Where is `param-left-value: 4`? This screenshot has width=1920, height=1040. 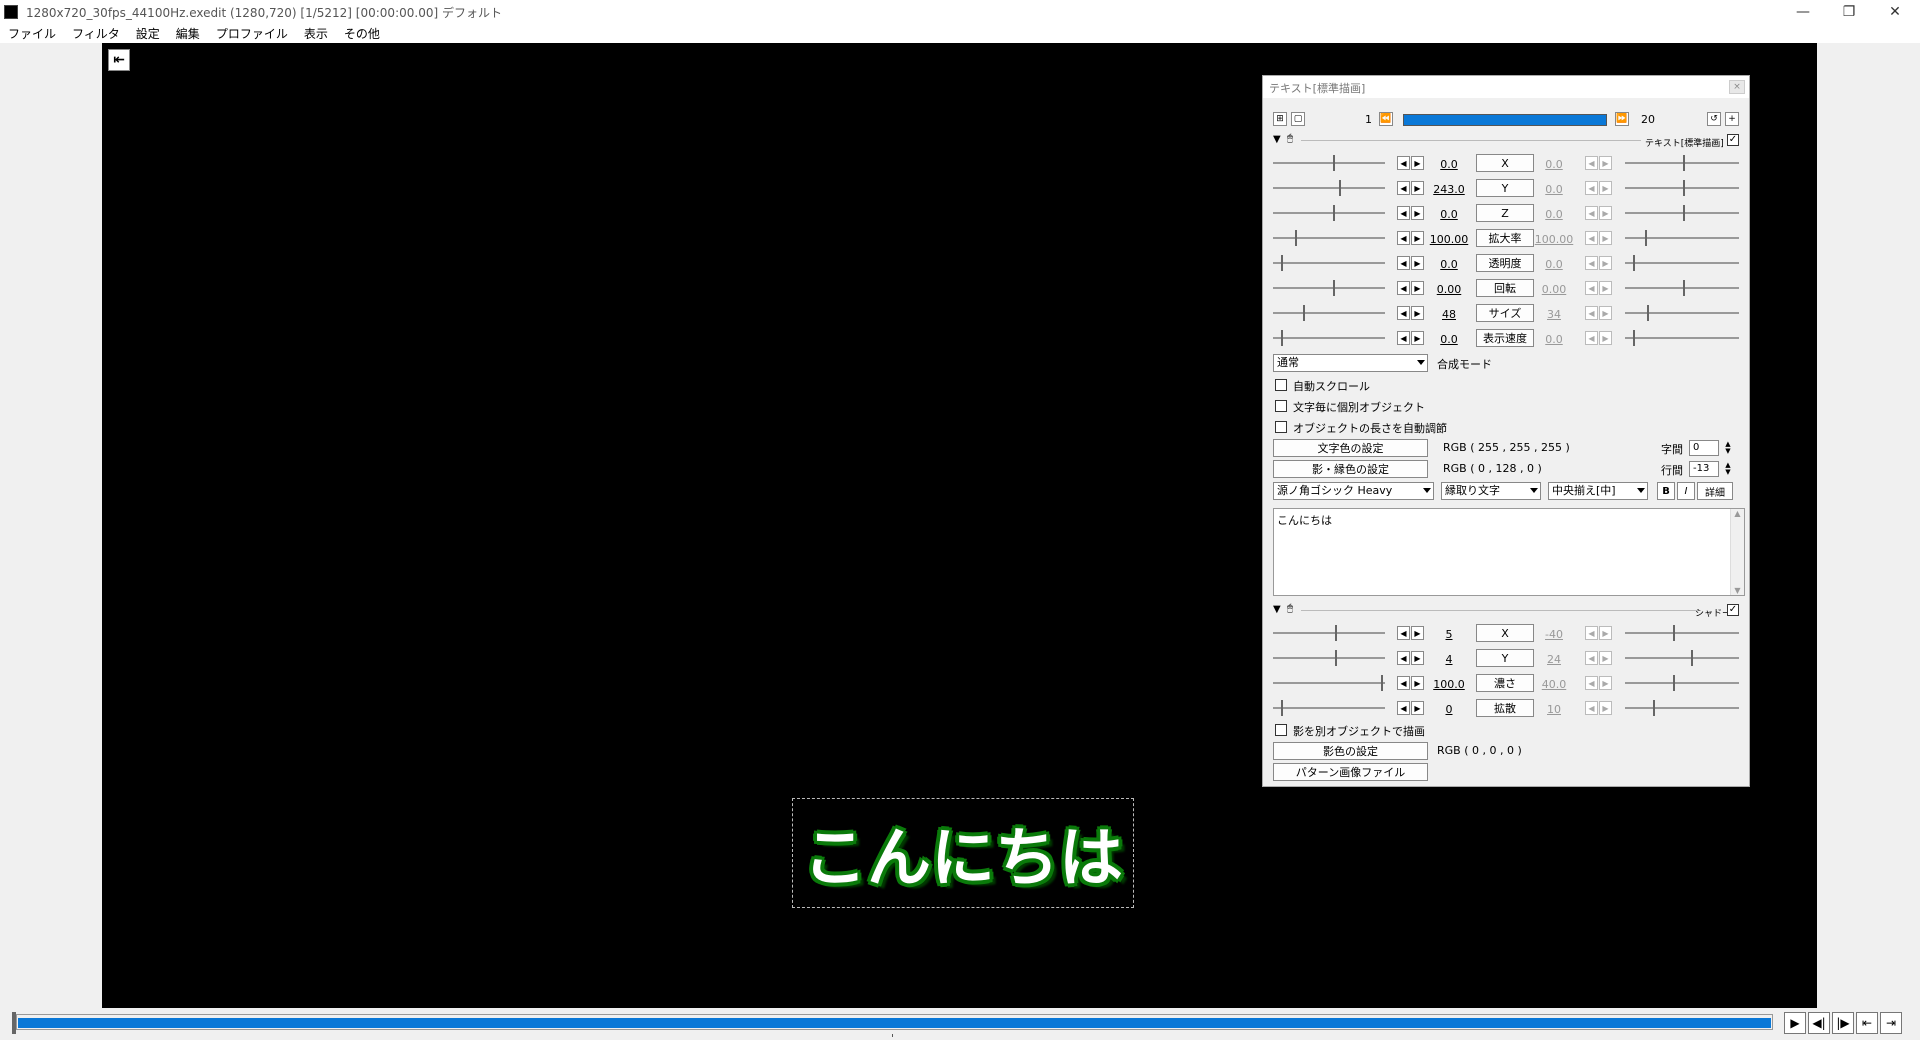
param-left-value: 4 is located at coordinates (1449, 659).